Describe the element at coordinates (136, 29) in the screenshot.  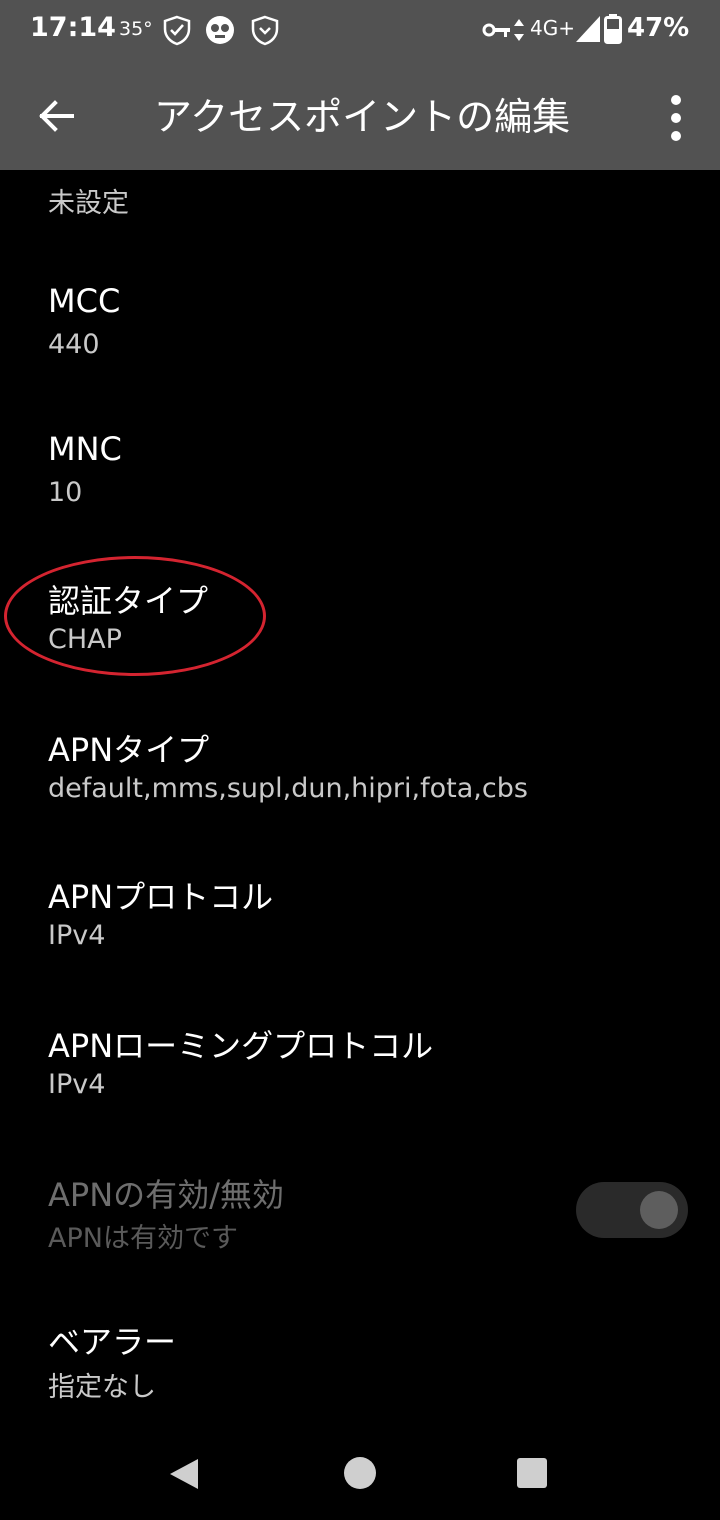
I see `status-temperature: 35°` at that location.